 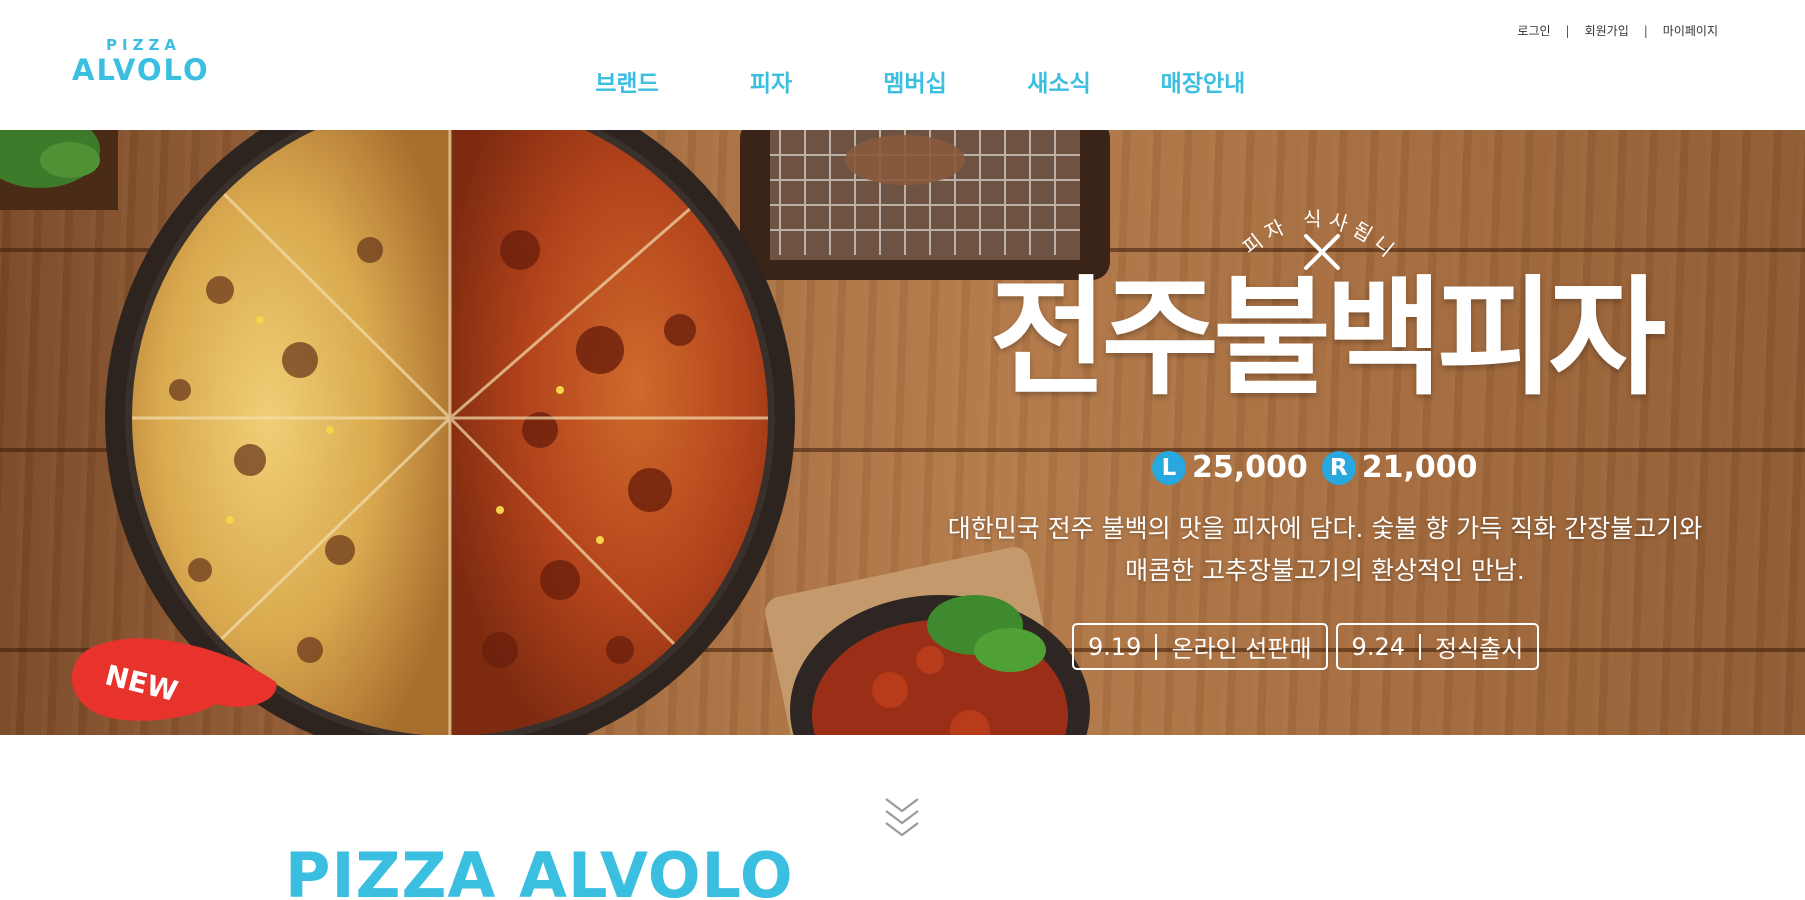 I want to click on hero-title: 전주불백피자, so click(x=1328, y=338).